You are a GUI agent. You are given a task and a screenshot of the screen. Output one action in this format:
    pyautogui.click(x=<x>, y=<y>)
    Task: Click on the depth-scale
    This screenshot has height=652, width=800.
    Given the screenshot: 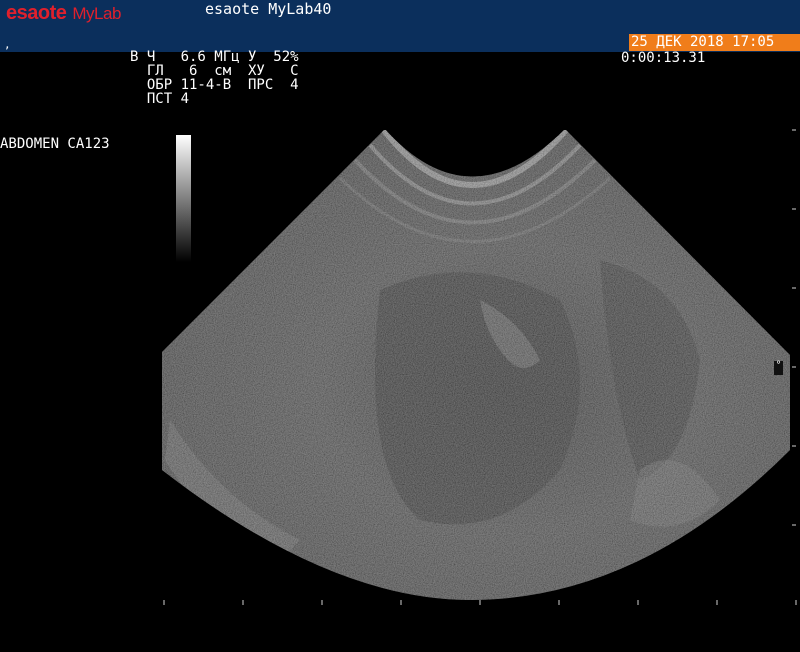 What is the action you would take?
    pyautogui.click(x=480, y=602)
    